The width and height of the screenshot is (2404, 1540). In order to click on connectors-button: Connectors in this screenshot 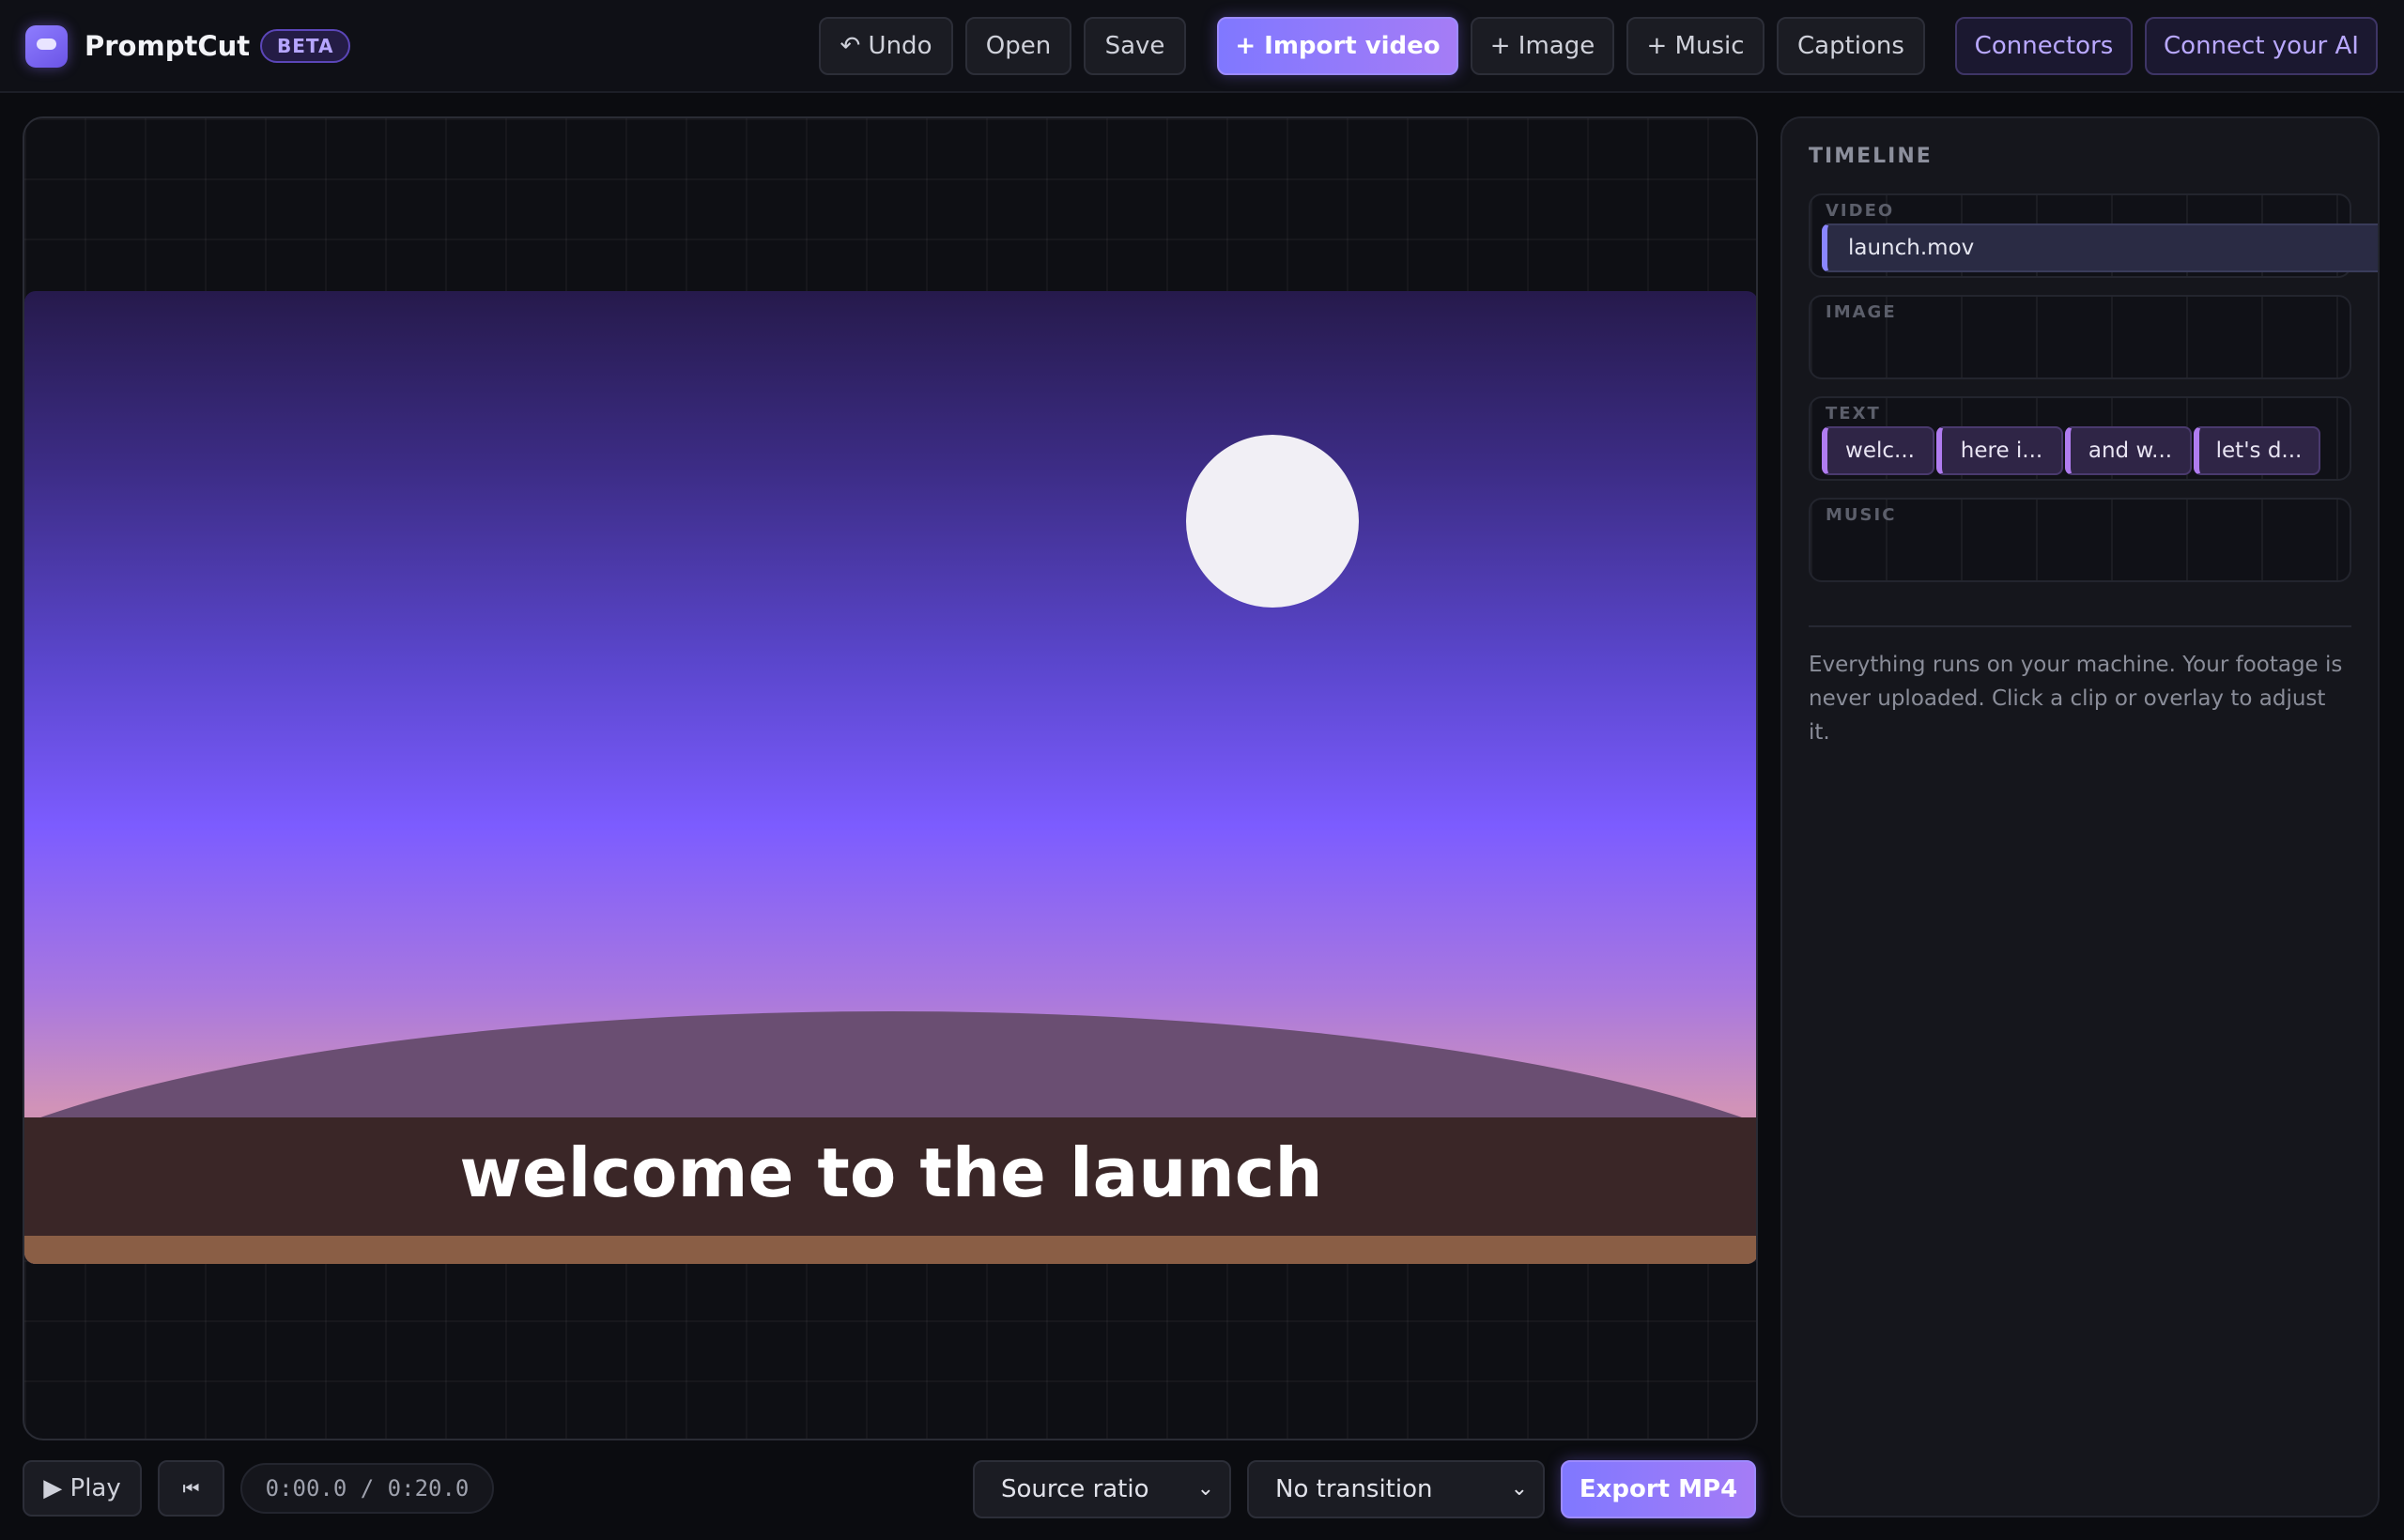, I will do `click(2044, 46)`.